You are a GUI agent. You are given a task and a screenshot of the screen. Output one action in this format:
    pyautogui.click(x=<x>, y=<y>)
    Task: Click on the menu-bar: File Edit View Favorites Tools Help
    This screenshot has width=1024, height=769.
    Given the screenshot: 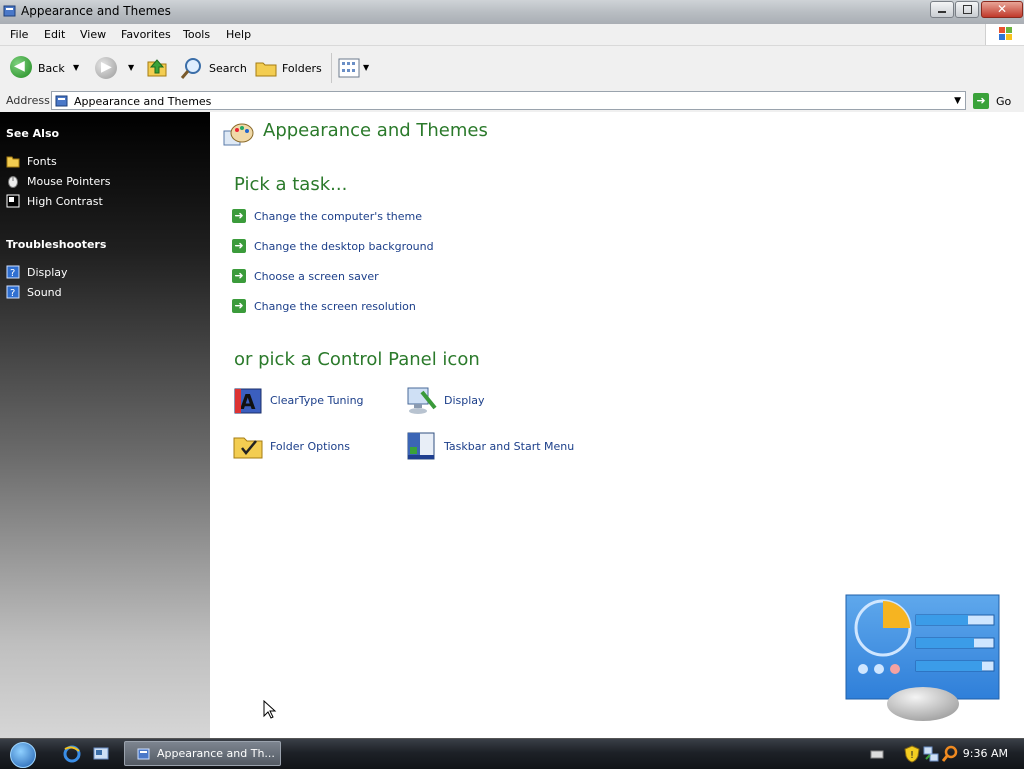 What is the action you would take?
    pyautogui.click(x=512, y=35)
    